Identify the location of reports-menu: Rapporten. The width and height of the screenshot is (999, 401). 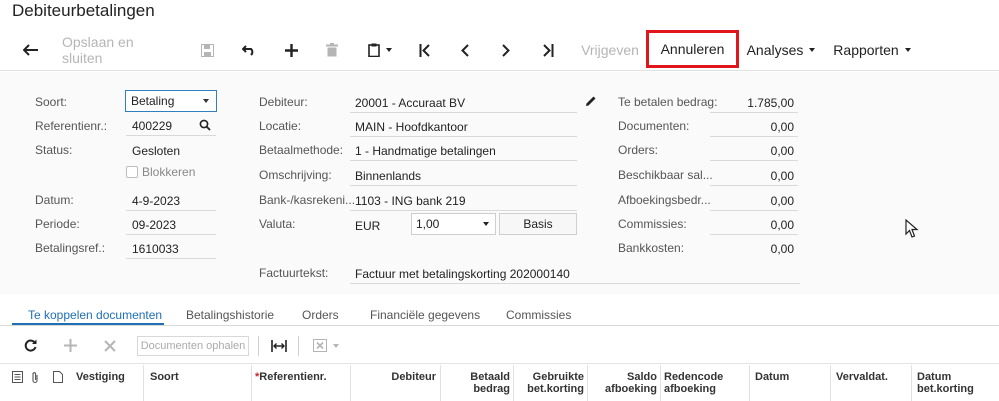
(872, 50).